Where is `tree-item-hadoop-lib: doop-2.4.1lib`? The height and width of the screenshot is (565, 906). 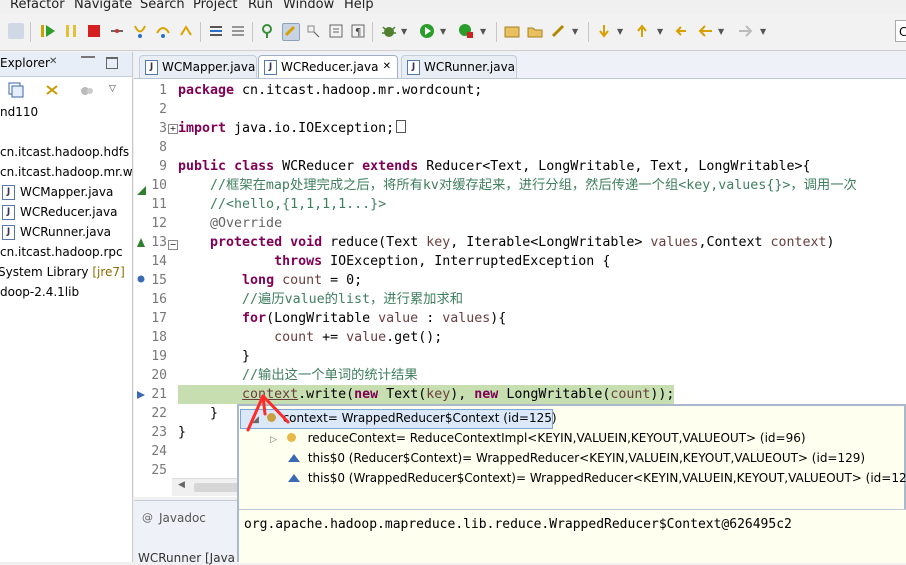
tree-item-hadoop-lib: doop-2.4.1lib is located at coordinates (39, 292).